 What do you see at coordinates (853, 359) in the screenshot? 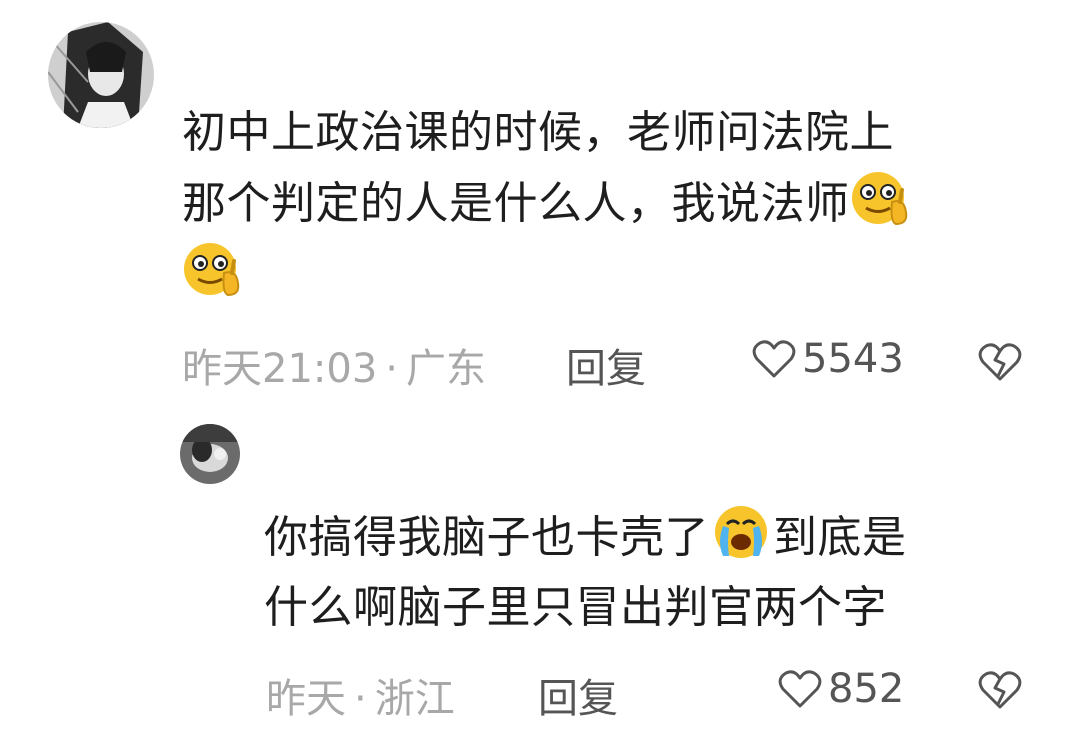
I see `like-count: 5543` at bounding box center [853, 359].